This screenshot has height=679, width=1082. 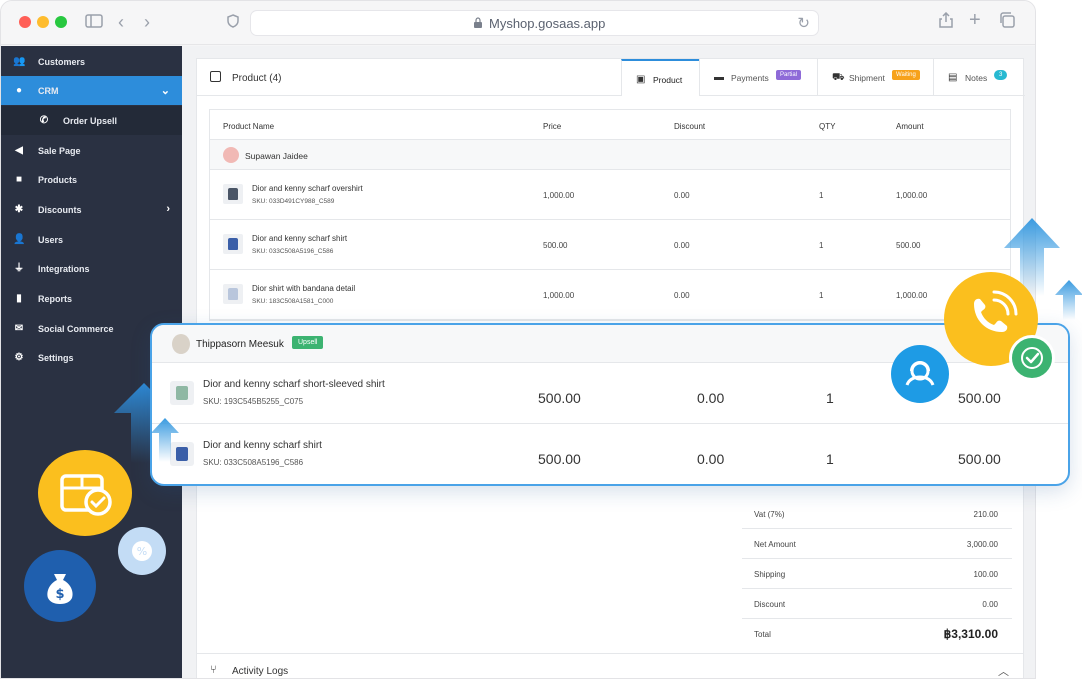 What do you see at coordinates (215, 76) in the screenshot?
I see `package-icon` at bounding box center [215, 76].